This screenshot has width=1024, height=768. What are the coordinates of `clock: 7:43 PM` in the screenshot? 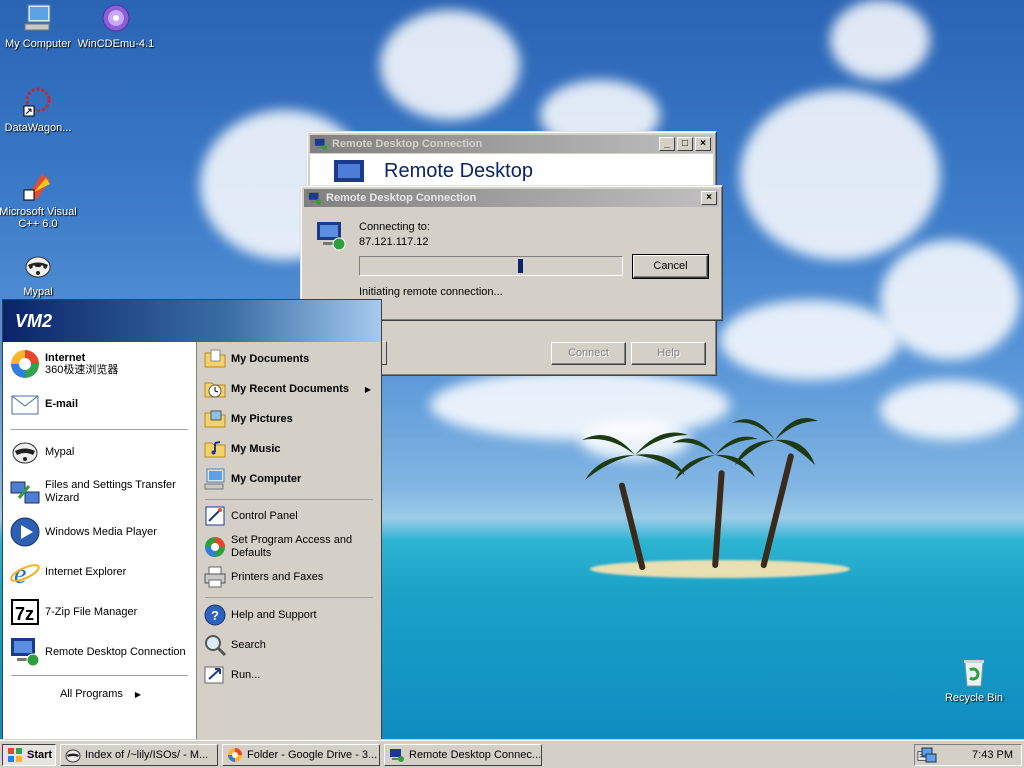 It's located at (992, 755).